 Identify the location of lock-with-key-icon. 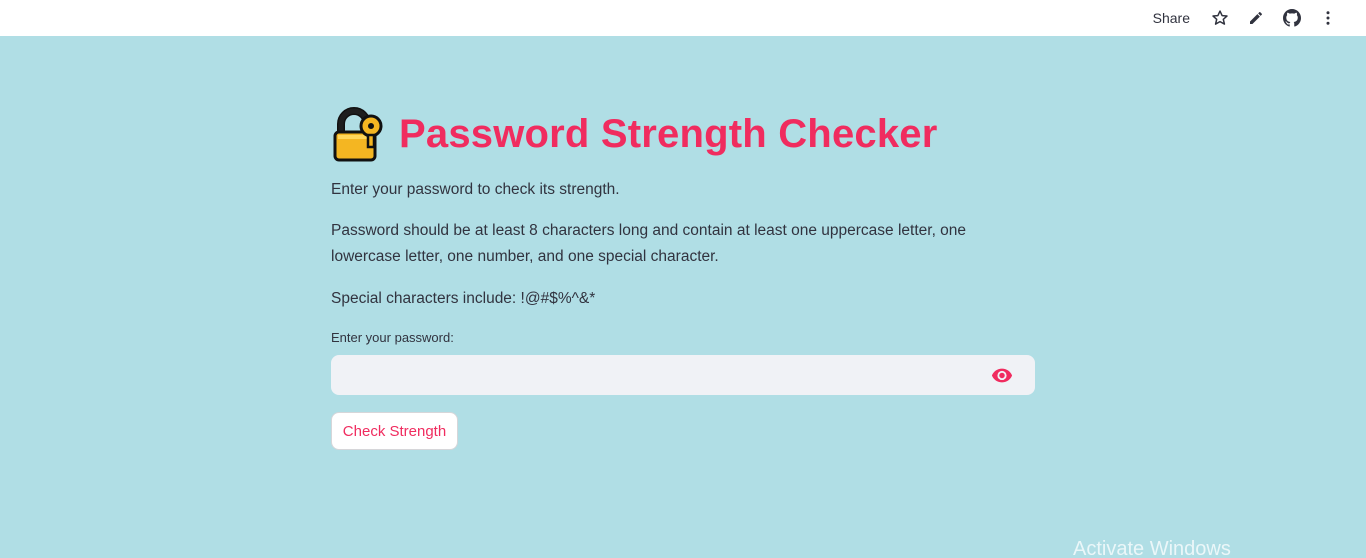
(358, 134).